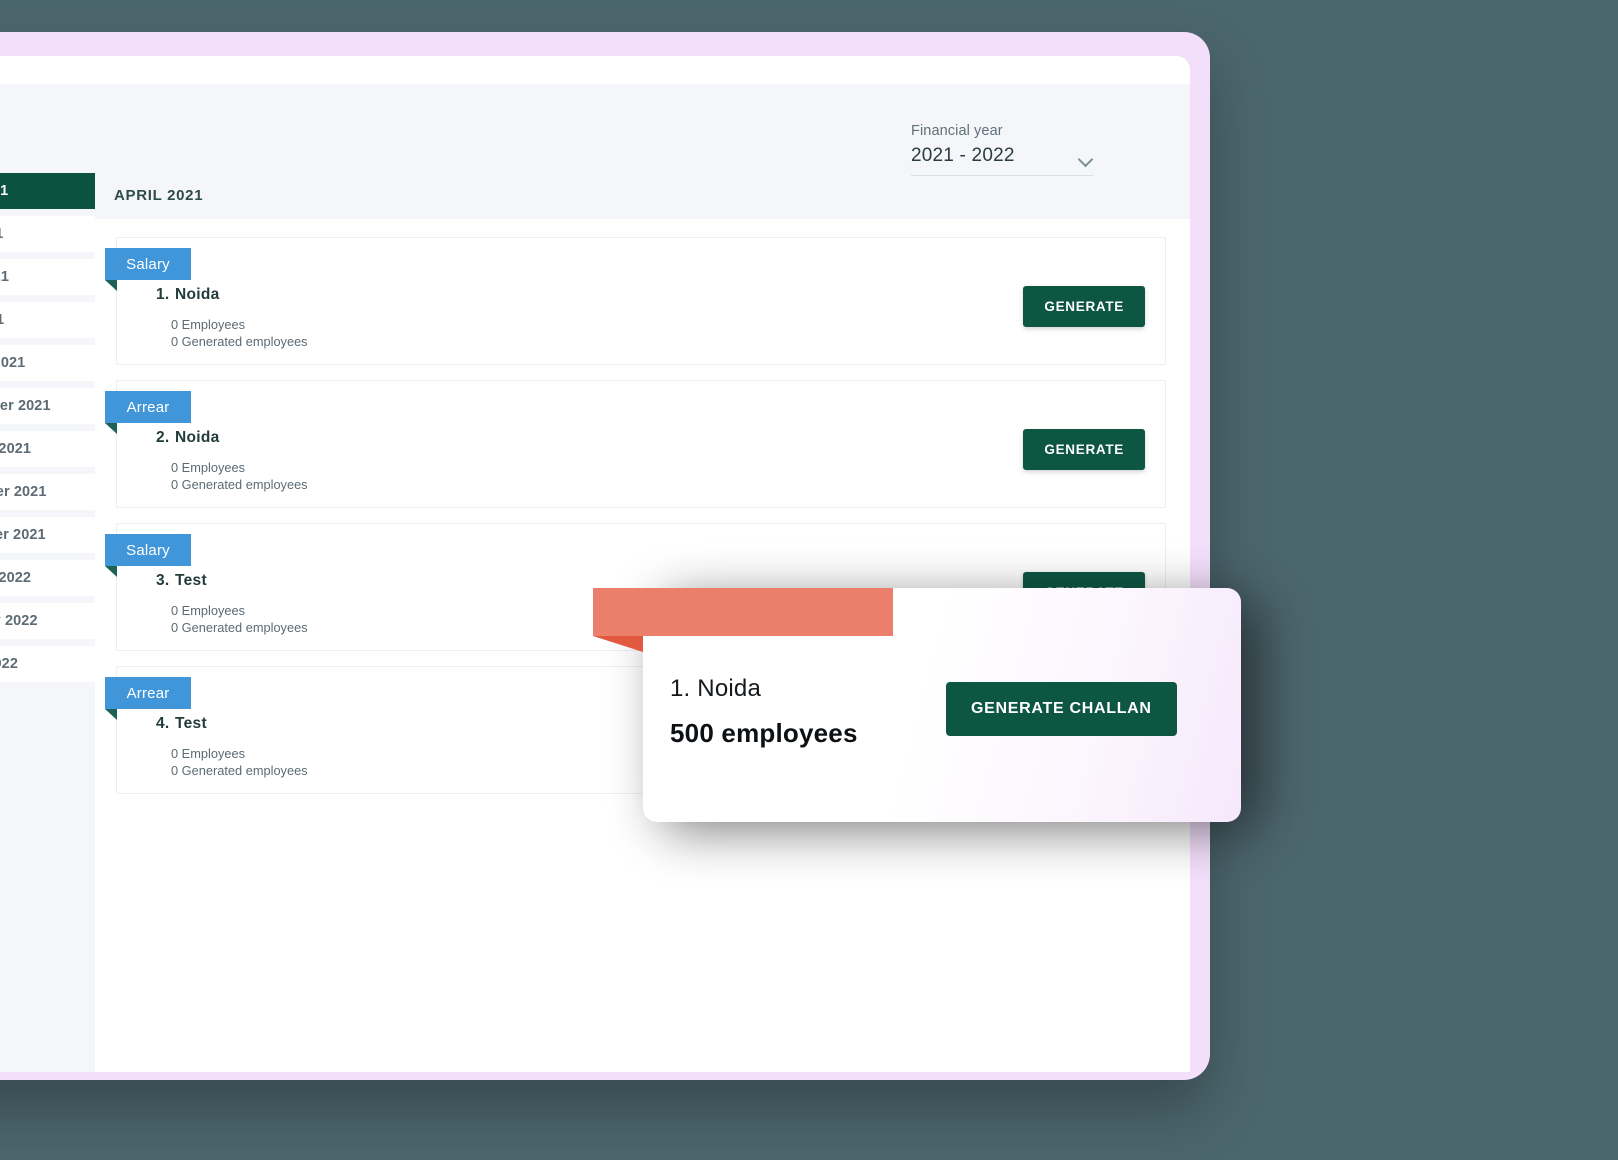 The height and width of the screenshot is (1160, 1618). Describe the element at coordinates (1061, 709) in the screenshot. I see `generate-challan-button: GENERATE CHALLAN` at that location.